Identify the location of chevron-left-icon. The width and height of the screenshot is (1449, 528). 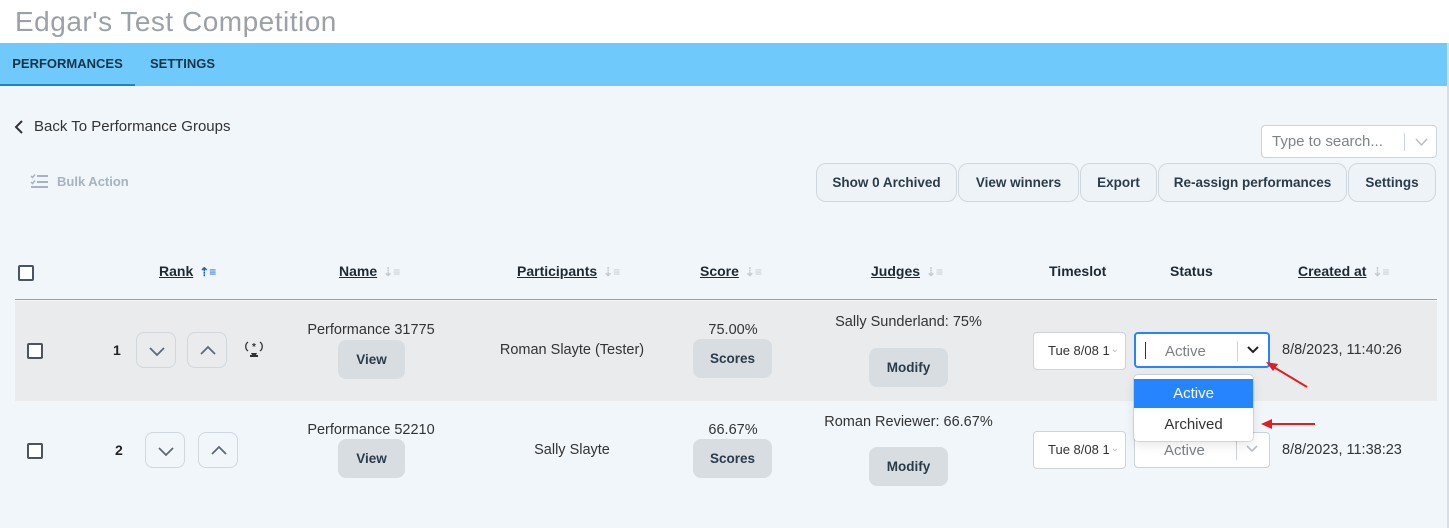
(18, 126).